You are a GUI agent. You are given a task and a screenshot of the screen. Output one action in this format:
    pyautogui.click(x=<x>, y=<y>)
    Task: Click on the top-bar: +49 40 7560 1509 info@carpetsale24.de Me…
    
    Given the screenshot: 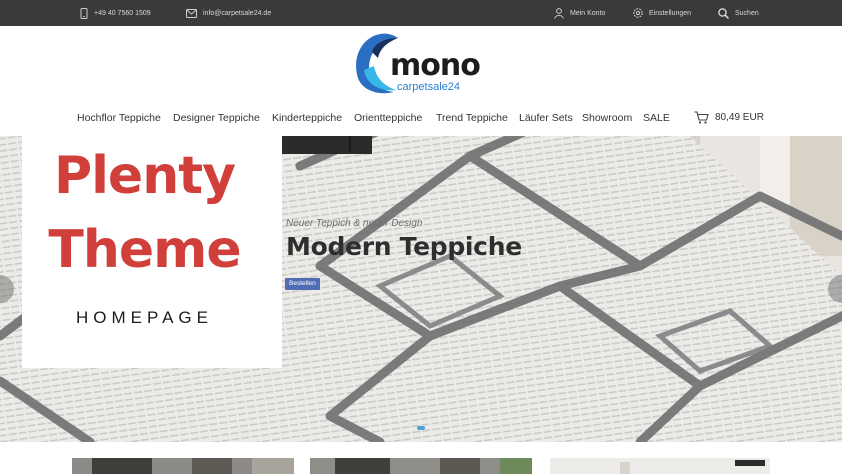 What is the action you would take?
    pyautogui.click(x=421, y=13)
    